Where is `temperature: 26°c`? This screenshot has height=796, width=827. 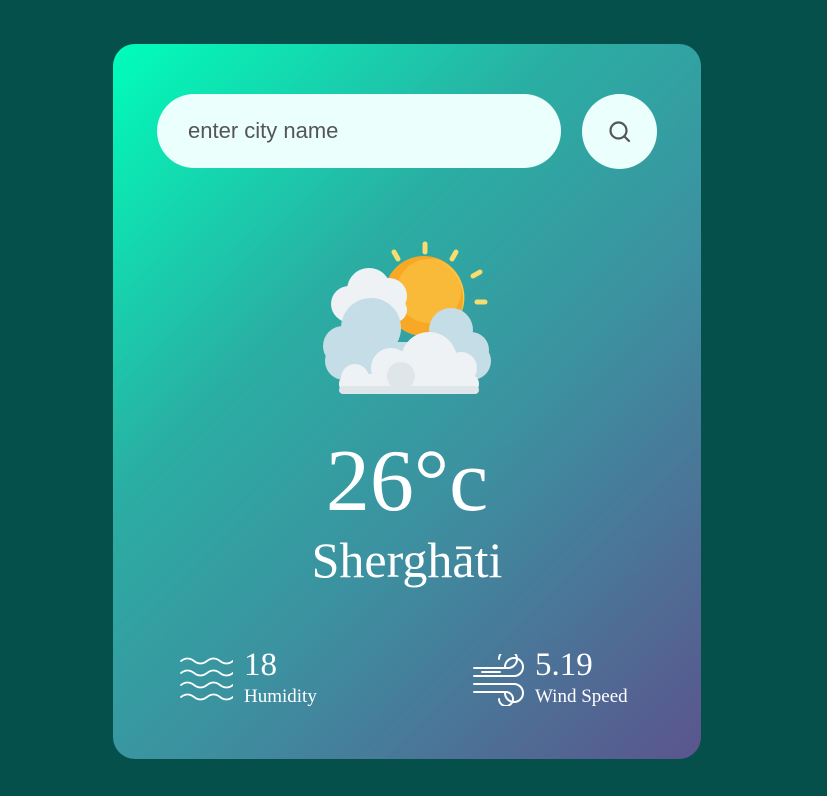
temperature: 26°c is located at coordinates (407, 481).